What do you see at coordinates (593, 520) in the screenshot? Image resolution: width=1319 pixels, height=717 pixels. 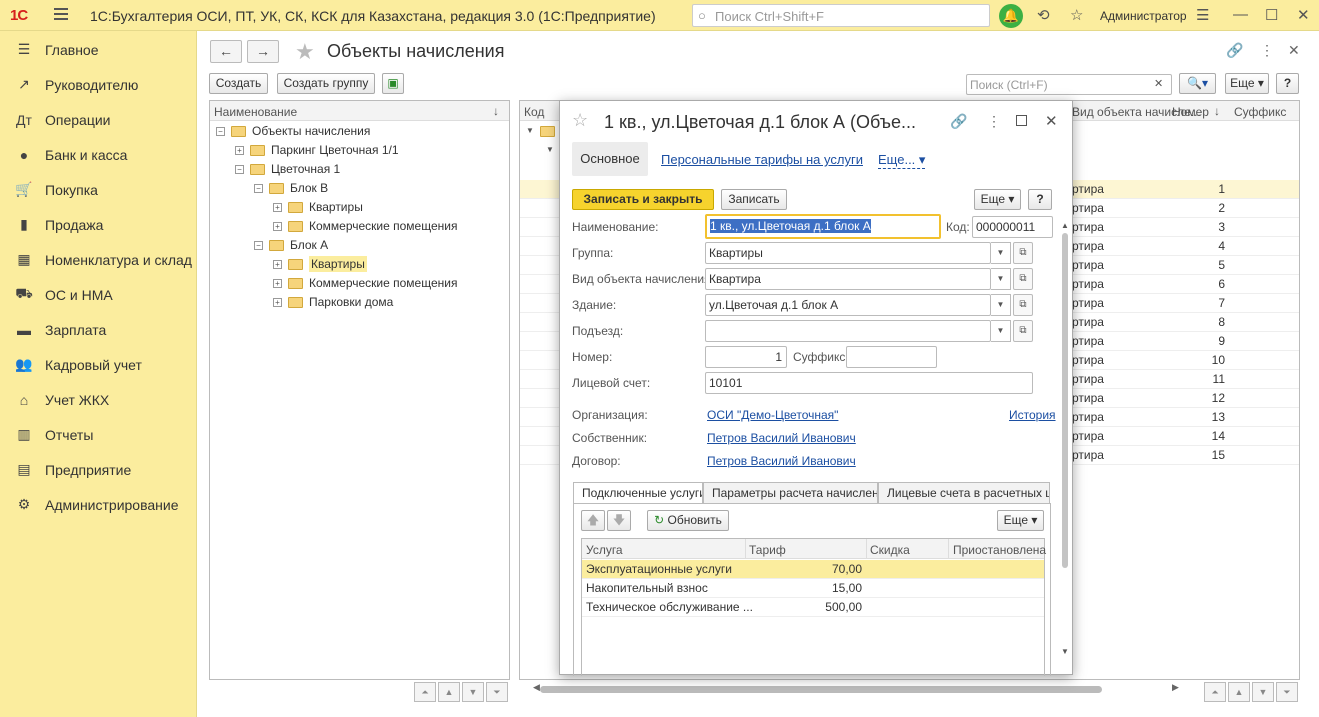 I see `move-up-icon: 🡅` at bounding box center [593, 520].